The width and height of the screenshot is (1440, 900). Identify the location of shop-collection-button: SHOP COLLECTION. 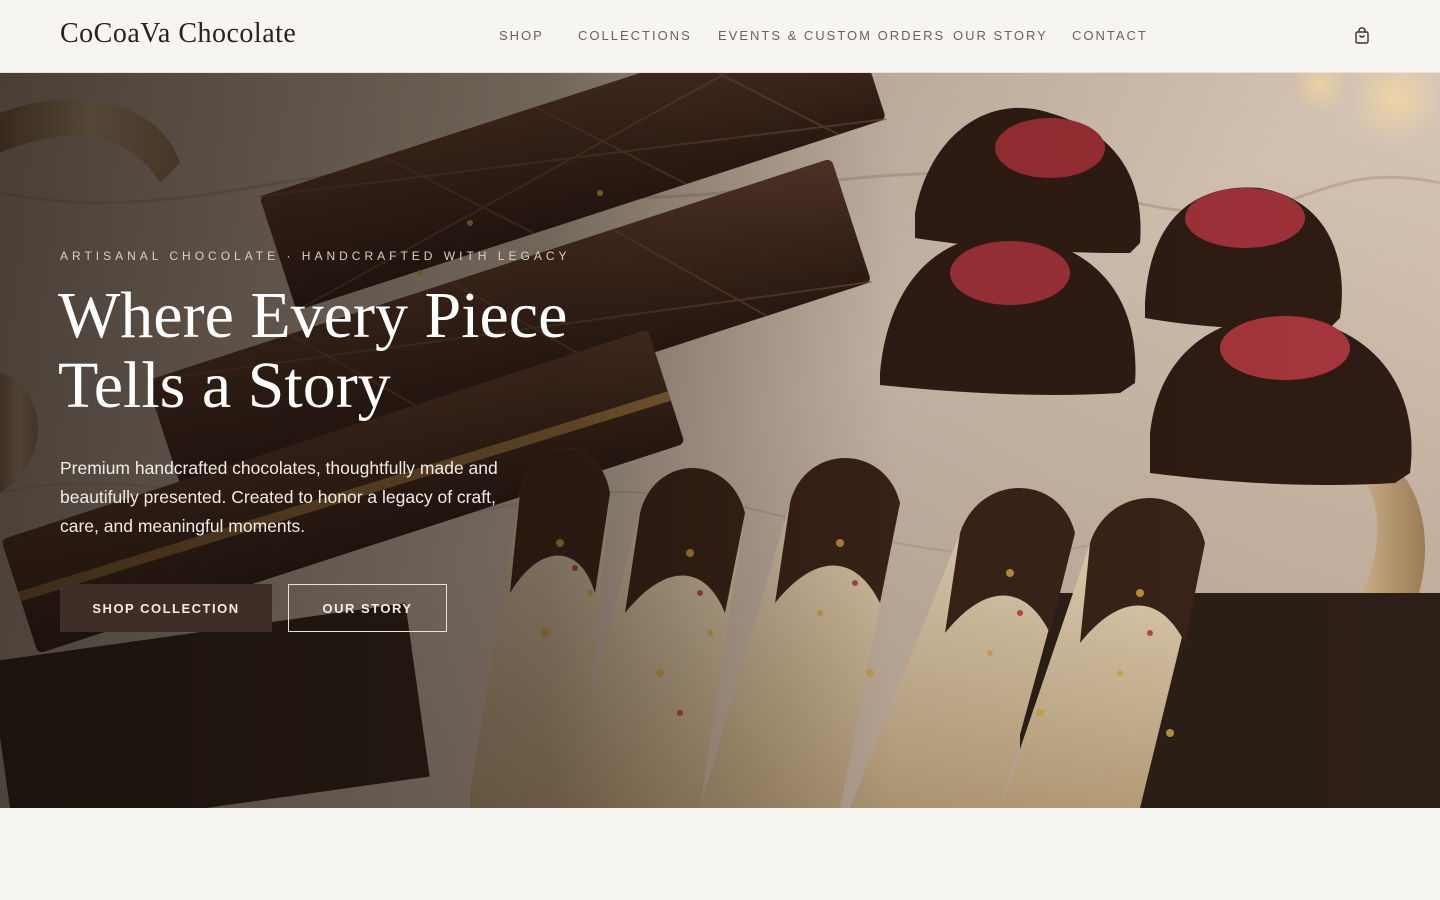
(166, 608).